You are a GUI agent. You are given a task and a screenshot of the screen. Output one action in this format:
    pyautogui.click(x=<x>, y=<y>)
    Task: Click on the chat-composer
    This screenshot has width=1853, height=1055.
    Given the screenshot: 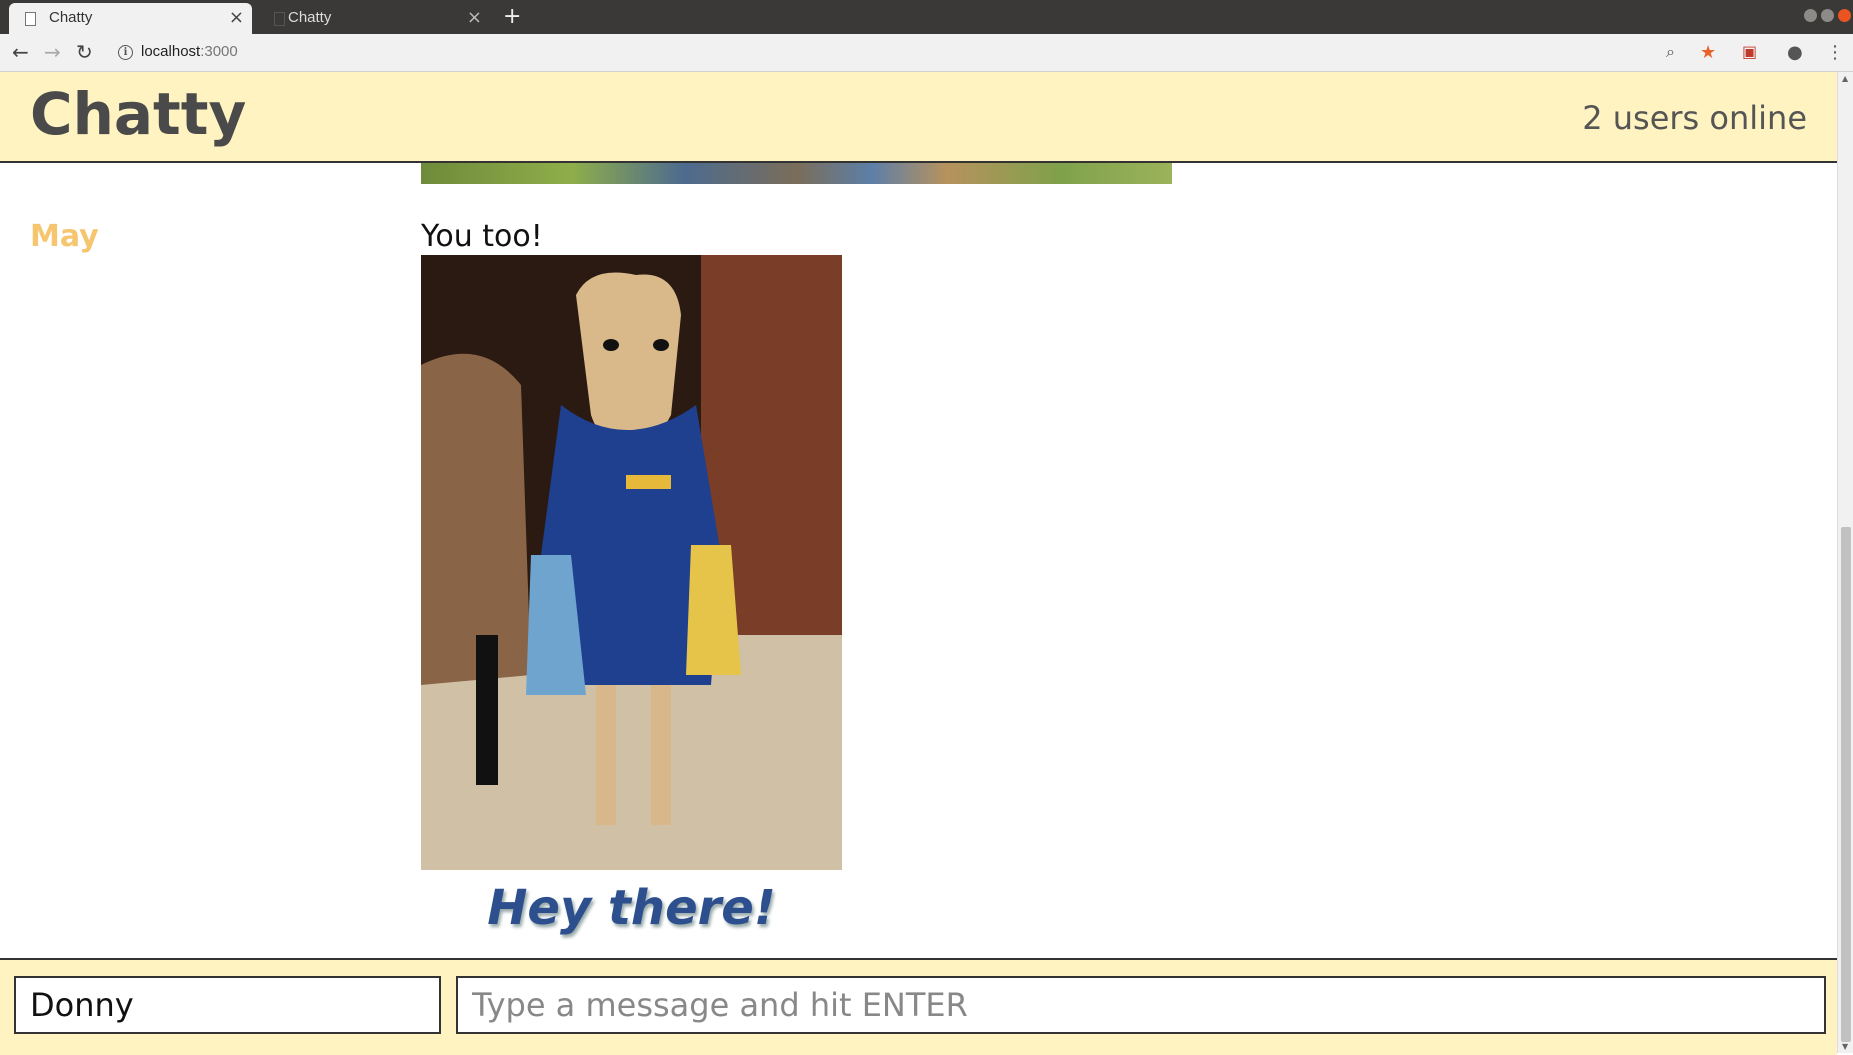 What is the action you would take?
    pyautogui.click(x=918, y=1006)
    